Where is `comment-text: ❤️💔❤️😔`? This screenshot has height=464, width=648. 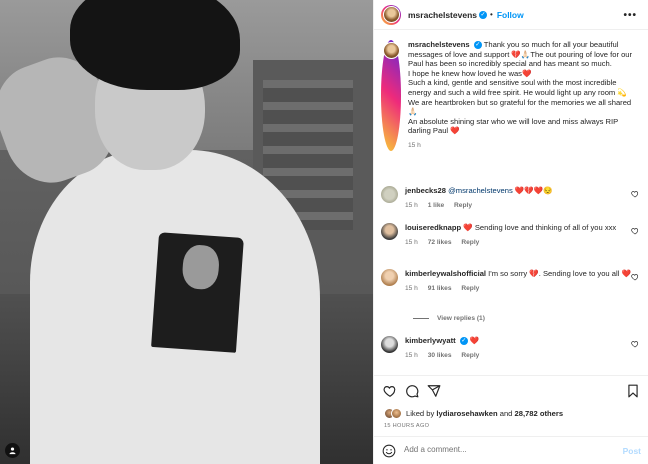 comment-text: ❤️💔❤️😔 is located at coordinates (532, 190).